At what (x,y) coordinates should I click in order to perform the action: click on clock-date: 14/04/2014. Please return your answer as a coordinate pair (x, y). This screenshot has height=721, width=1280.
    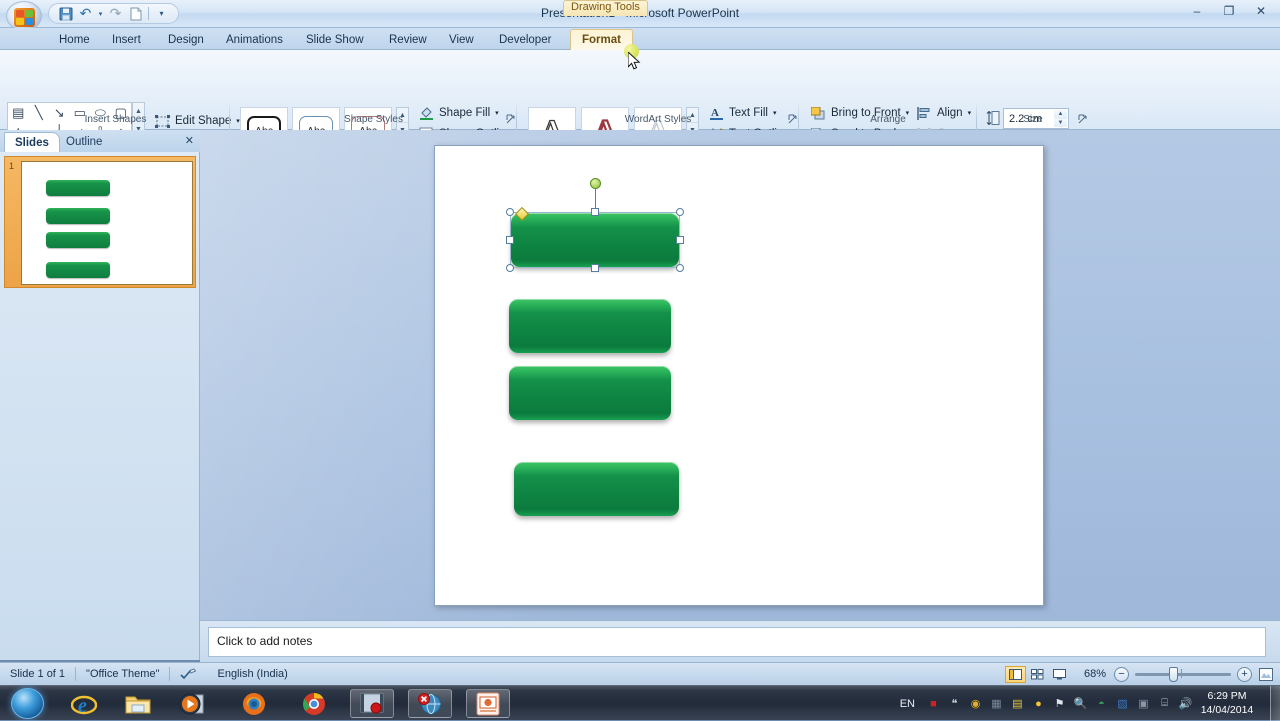
    Looking at the image, I should click on (1227, 710).